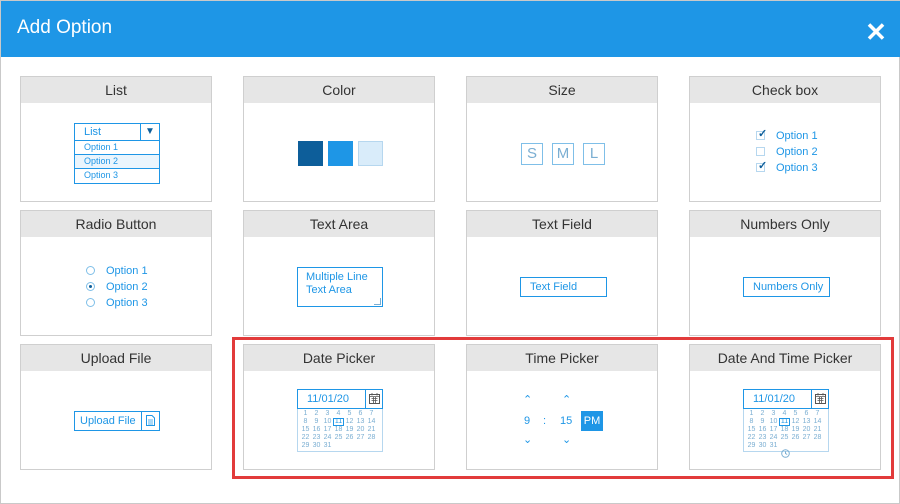 This screenshot has width=900, height=504. What do you see at coordinates (562, 407) in the screenshot?
I see `card-time-picker: Time Picker ⌃ ⌃ 9 : 15 PM ⌄ ⌄` at bounding box center [562, 407].